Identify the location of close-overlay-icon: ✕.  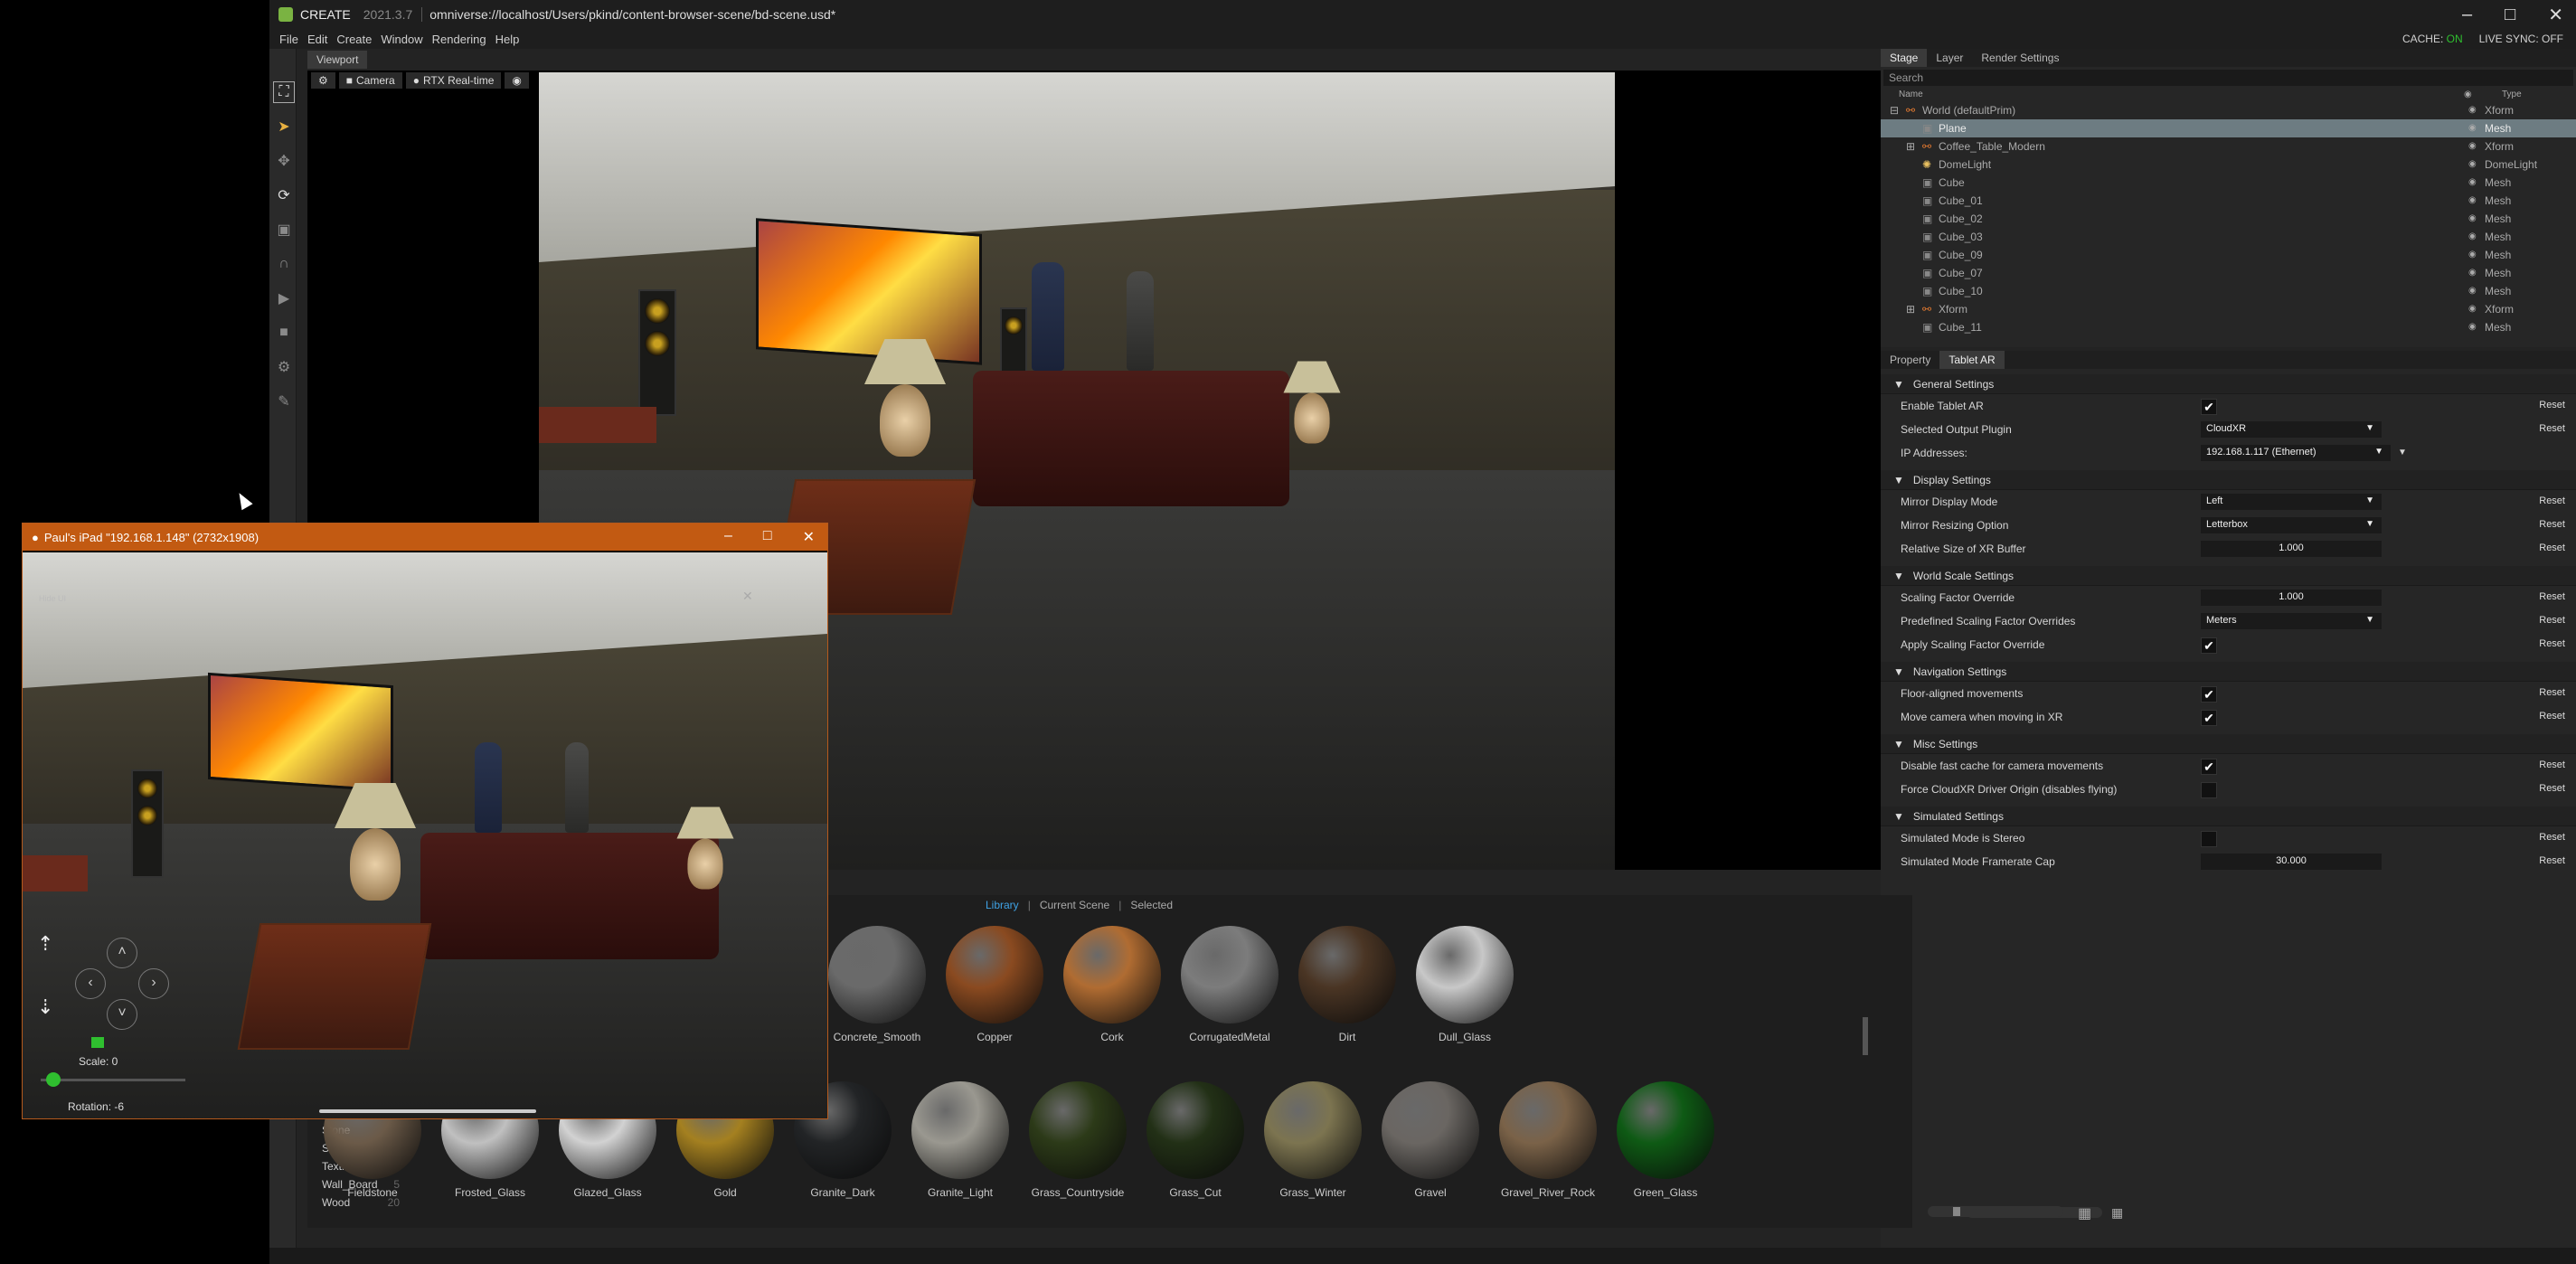
(747, 596).